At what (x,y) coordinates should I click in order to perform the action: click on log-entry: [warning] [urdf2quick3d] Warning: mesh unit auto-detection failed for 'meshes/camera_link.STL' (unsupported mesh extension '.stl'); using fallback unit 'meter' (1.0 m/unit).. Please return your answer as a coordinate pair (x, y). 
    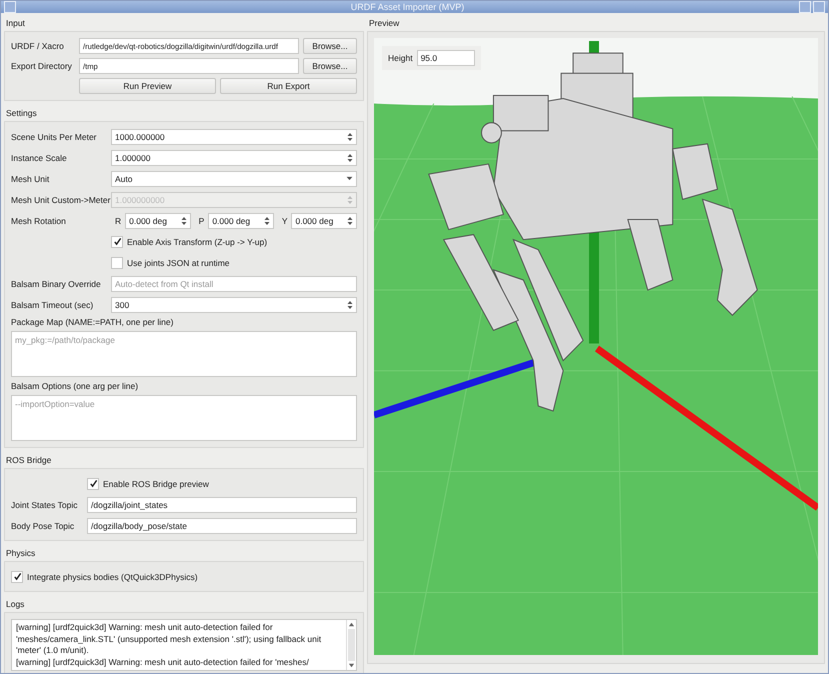
    Looking at the image, I should click on (169, 639).